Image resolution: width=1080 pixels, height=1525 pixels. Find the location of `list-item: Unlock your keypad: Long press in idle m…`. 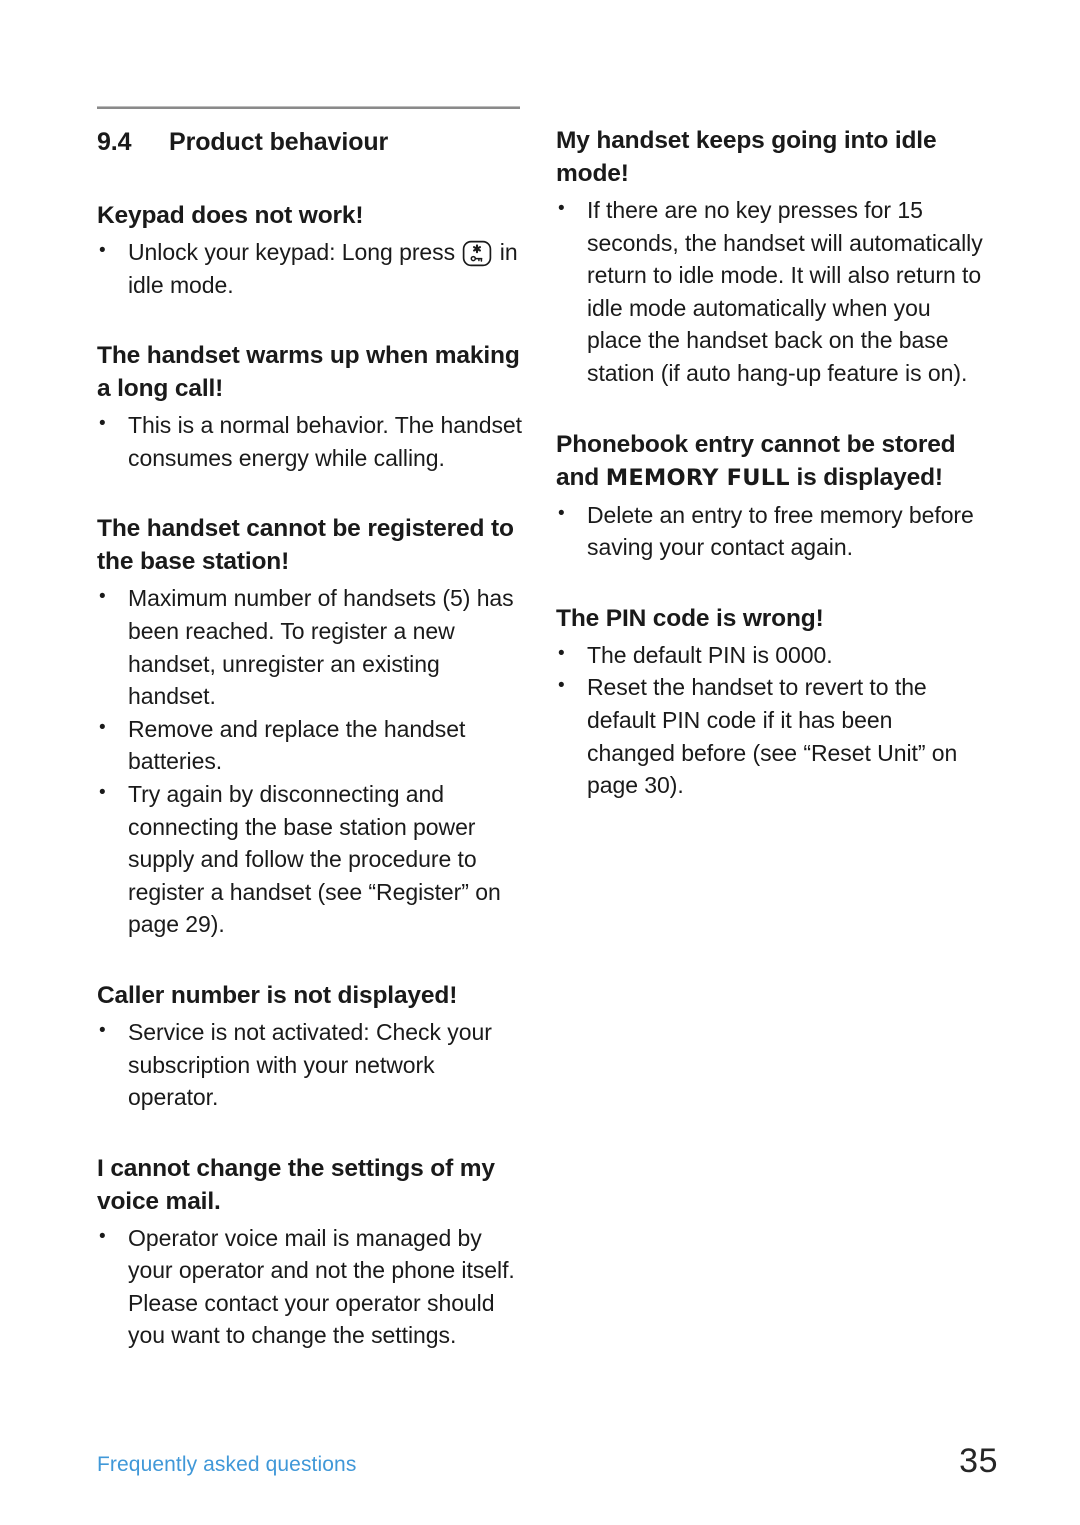

list-item: Unlock your keypad: Long press in idle m… is located at coordinates (312, 268).